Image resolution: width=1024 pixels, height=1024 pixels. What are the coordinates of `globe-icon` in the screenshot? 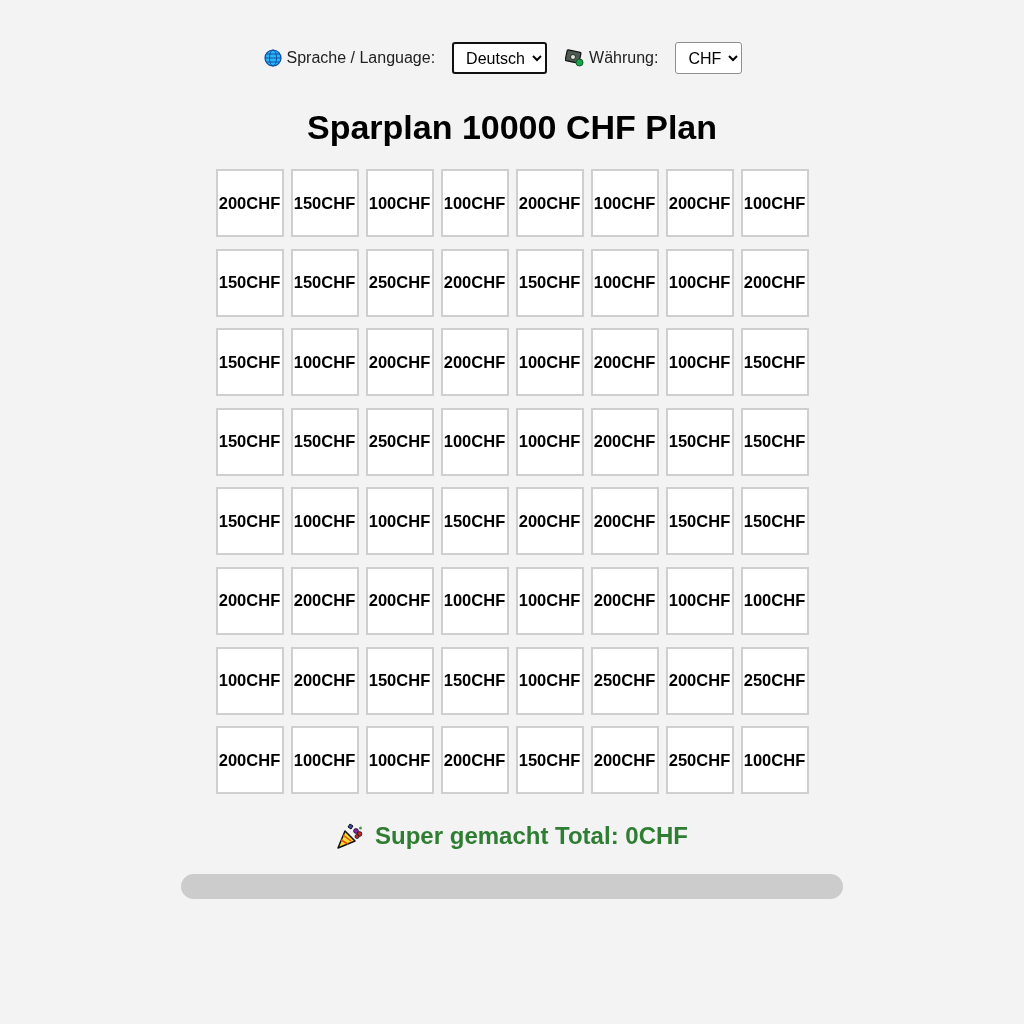 It's located at (272, 58).